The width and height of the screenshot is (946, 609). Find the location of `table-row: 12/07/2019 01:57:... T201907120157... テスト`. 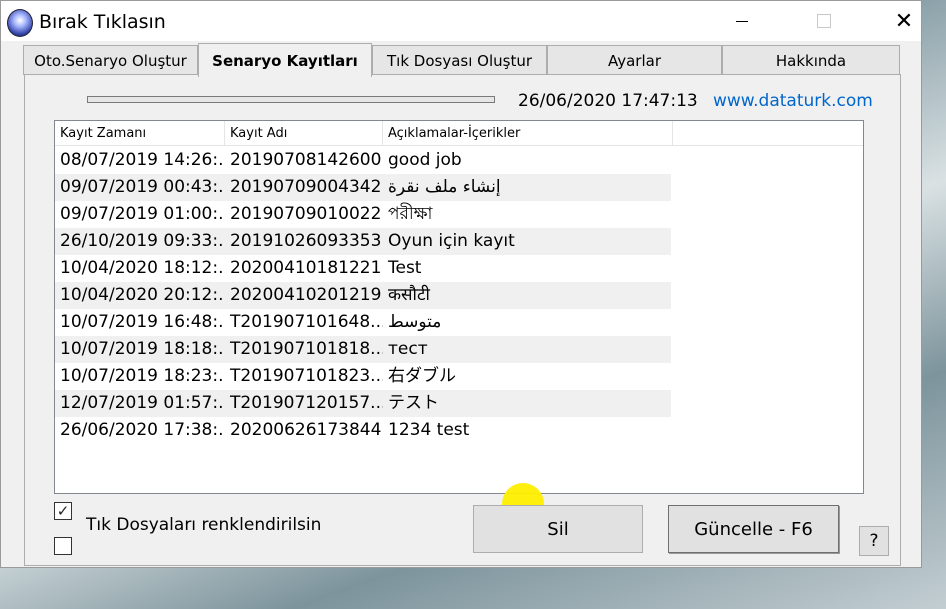

table-row: 12/07/2019 01:57:... T201907120157... テスト is located at coordinates (363, 403).